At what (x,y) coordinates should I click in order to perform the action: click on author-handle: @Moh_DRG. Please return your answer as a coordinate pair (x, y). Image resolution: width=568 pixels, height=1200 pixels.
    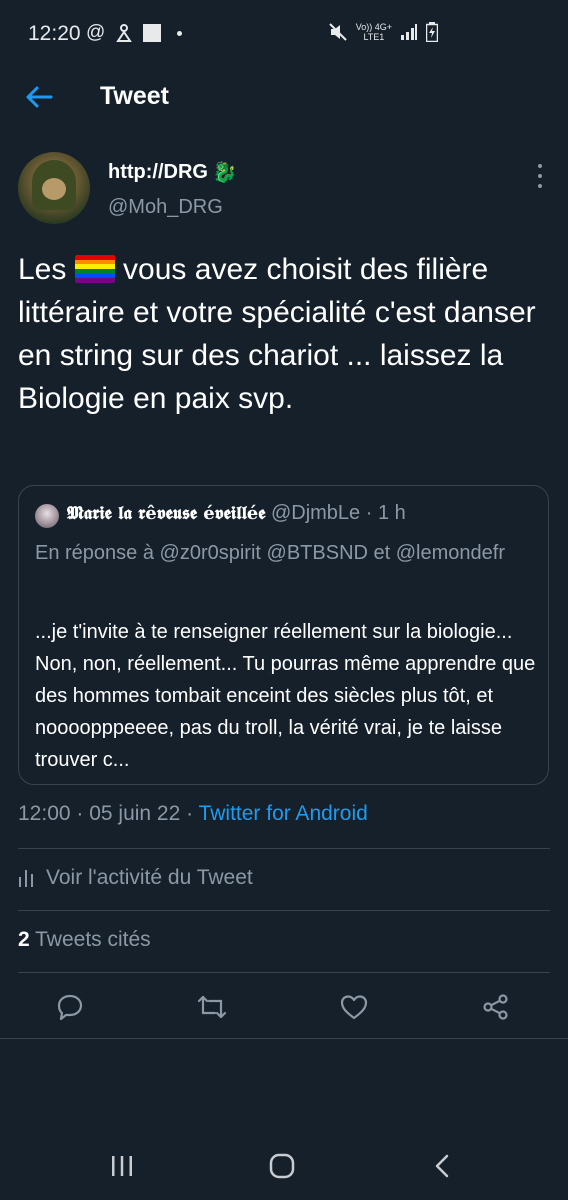
    Looking at the image, I should click on (165, 207).